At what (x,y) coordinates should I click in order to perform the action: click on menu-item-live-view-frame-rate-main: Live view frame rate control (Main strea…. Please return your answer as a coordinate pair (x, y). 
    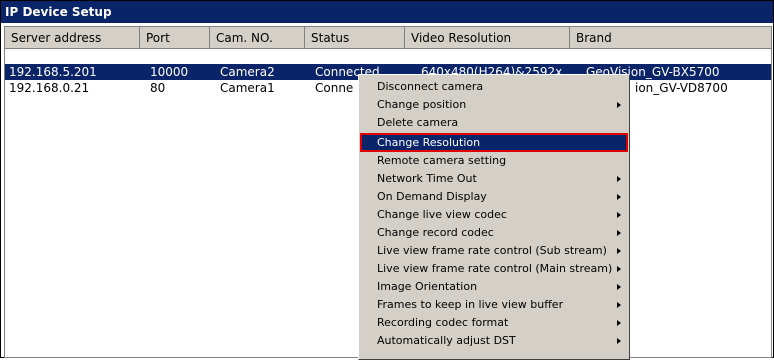
    Looking at the image, I should click on (494, 268).